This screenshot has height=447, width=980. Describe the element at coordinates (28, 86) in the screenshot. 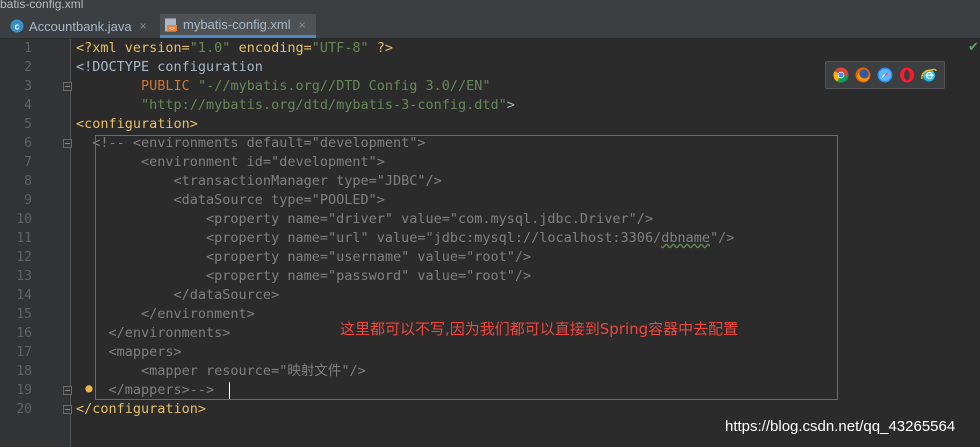

I see `line-number: 3` at that location.